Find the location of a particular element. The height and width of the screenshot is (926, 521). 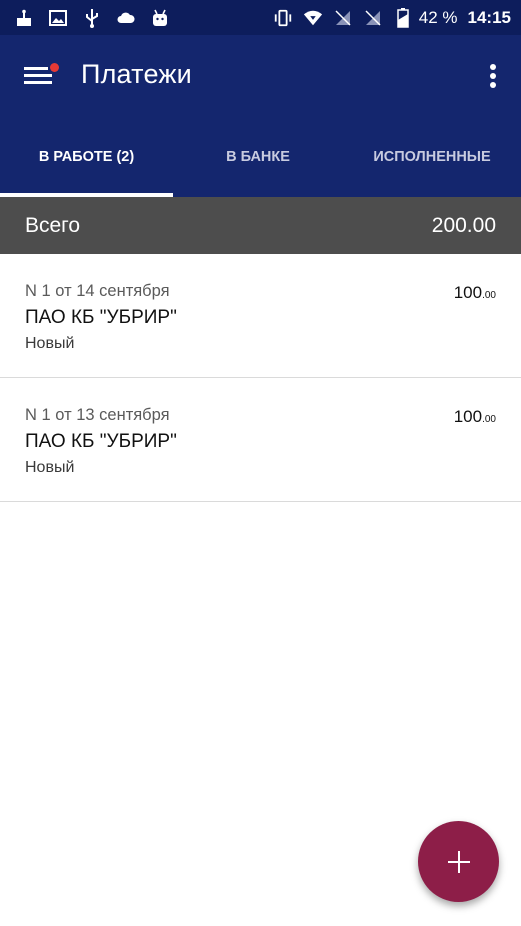

image-icon is located at coordinates (58, 18).